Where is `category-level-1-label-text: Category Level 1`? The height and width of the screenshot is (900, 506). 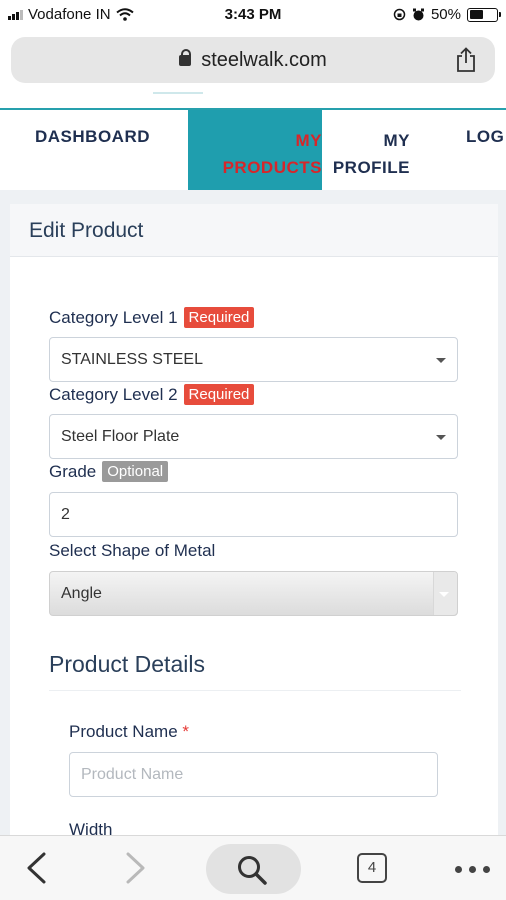 category-level-1-label-text: Category Level 1 is located at coordinates (113, 317).